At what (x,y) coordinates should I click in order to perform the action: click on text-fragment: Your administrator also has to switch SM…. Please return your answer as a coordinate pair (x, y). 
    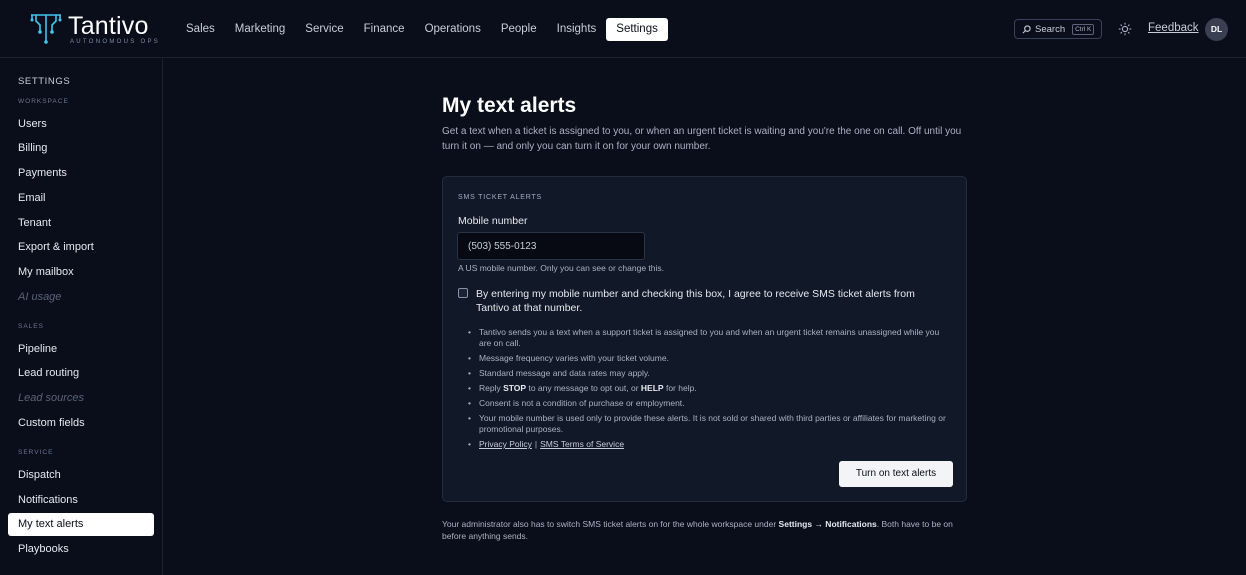
    Looking at the image, I should click on (610, 524).